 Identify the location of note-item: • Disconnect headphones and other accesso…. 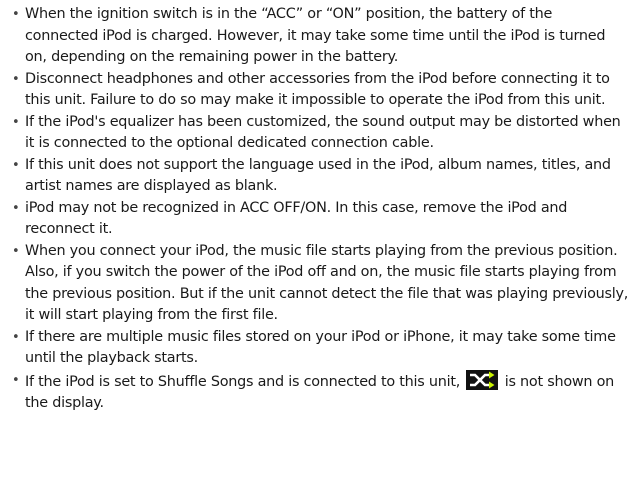
(320, 90).